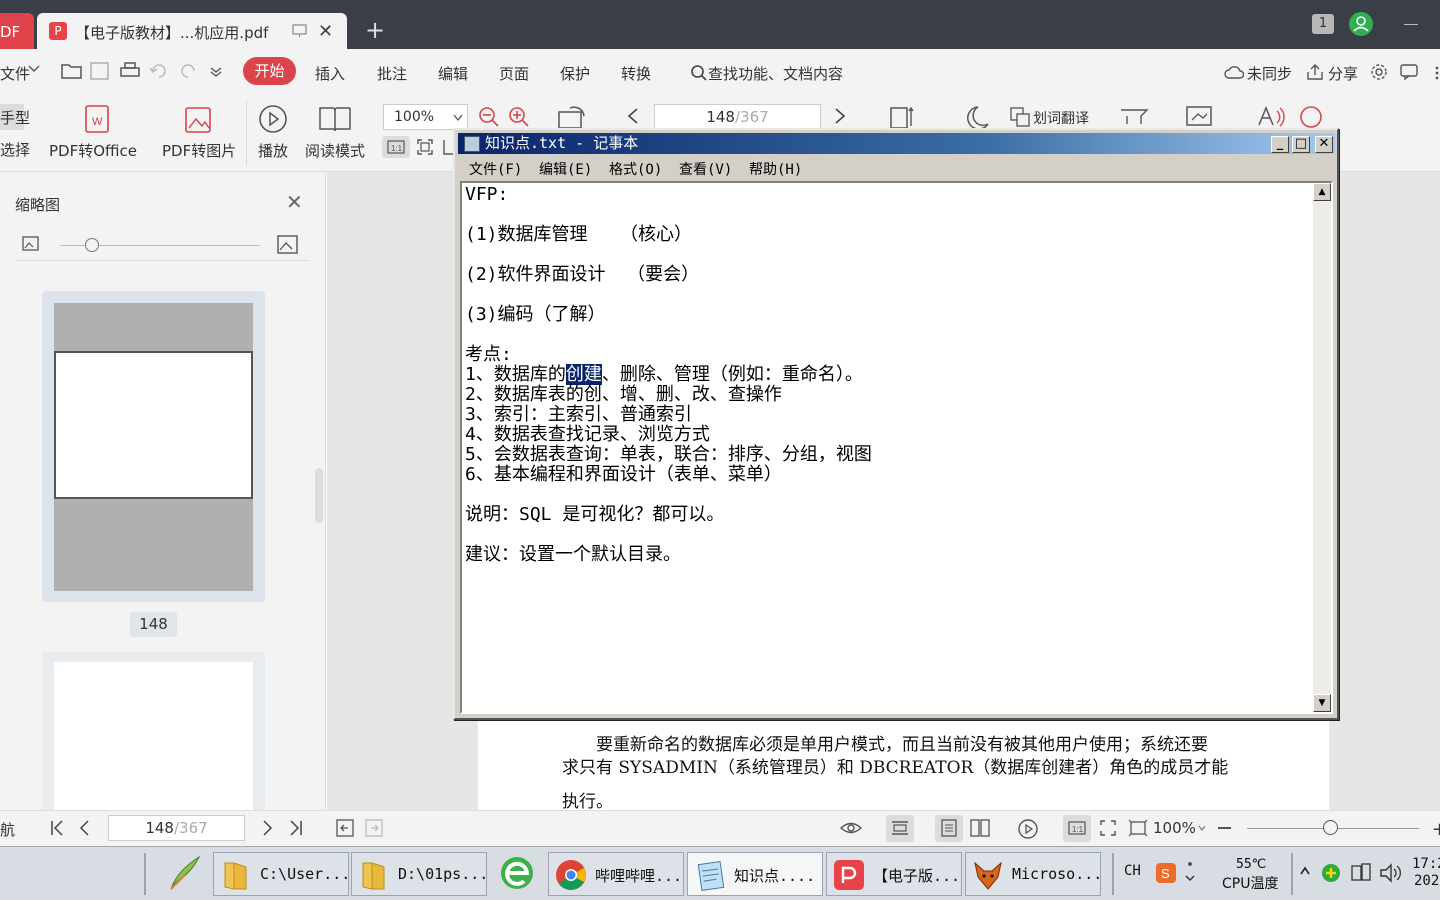 Image resolution: width=1440 pixels, height=900 pixels. What do you see at coordinates (392, 73) in the screenshot?
I see `tab-annotate: 批注` at bounding box center [392, 73].